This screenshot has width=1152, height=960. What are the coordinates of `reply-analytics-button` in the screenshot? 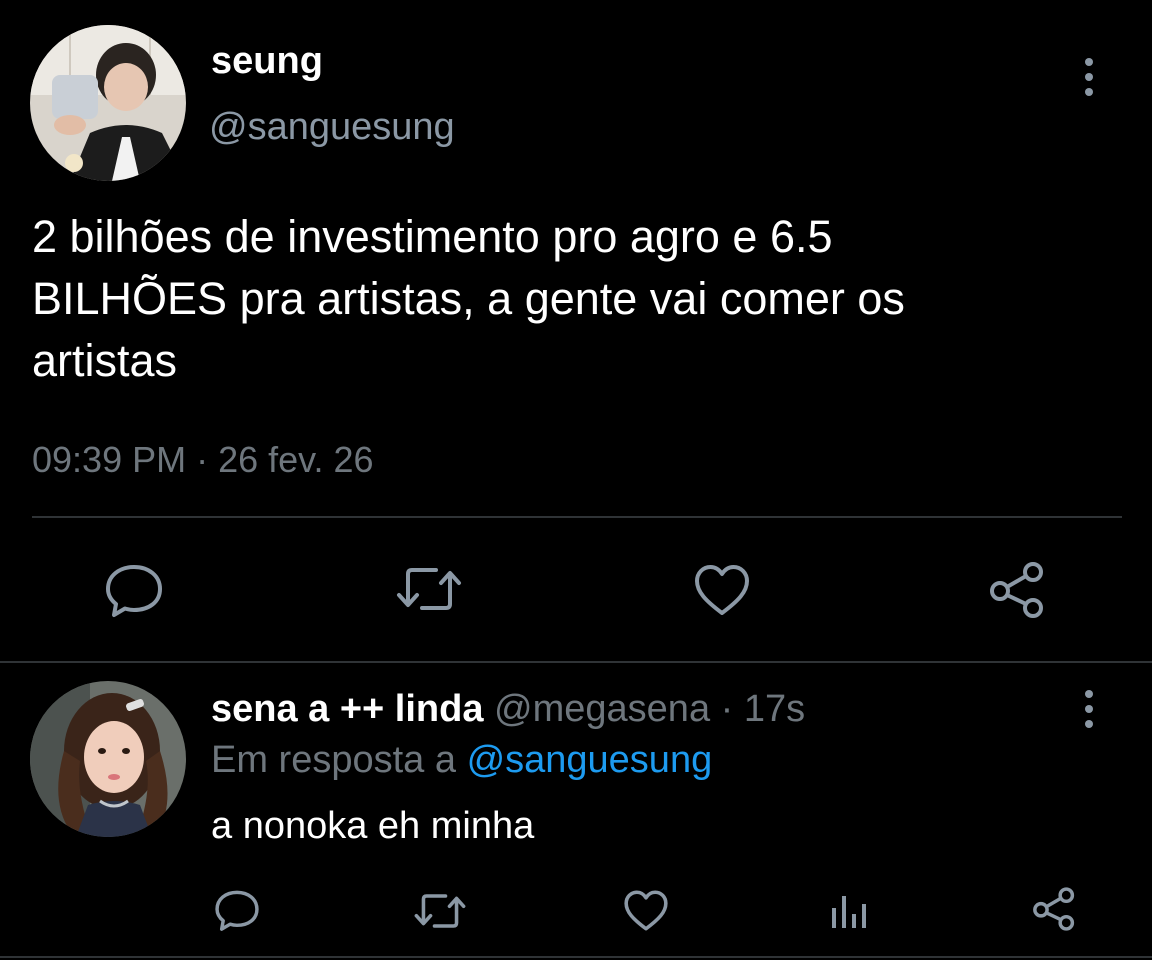 It's located at (850, 912).